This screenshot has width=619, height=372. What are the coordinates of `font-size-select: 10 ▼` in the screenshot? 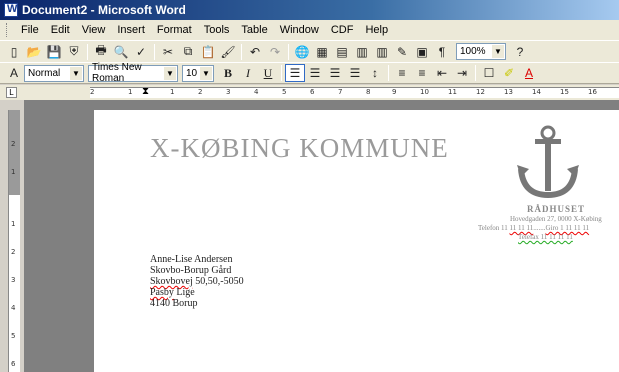 It's located at (198, 73).